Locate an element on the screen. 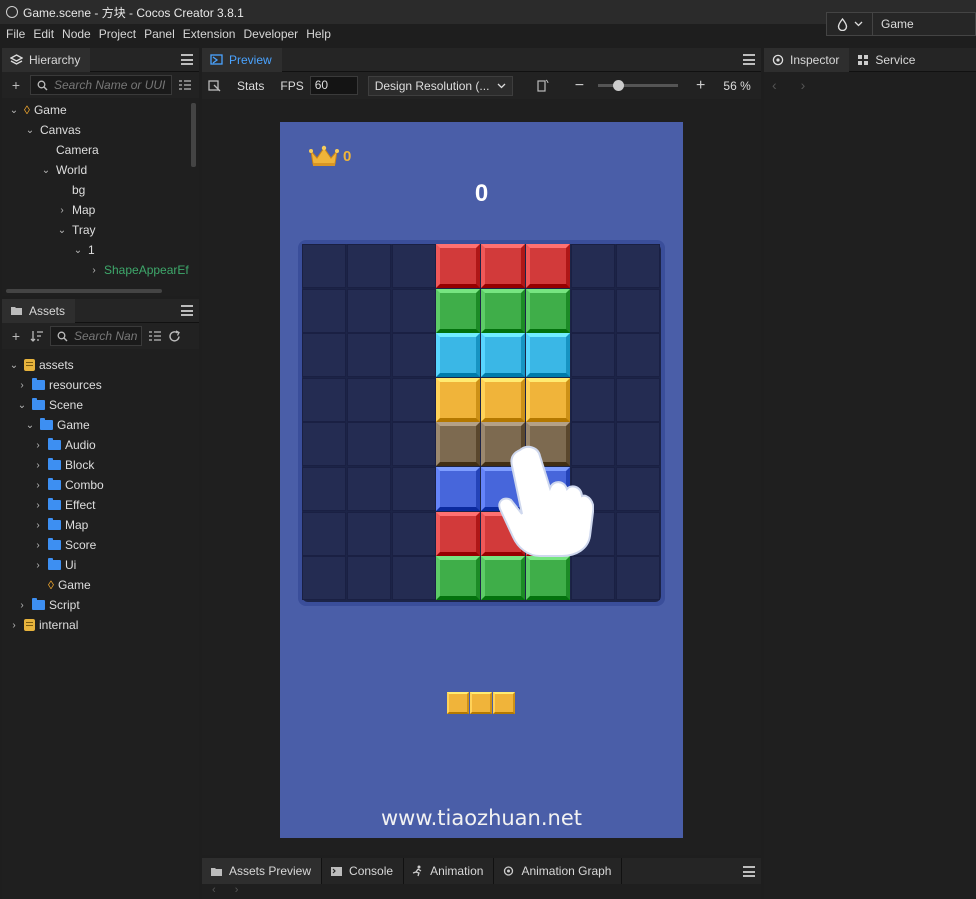 Image resolution: width=976 pixels, height=899 pixels. asset-tree-item: › Ui is located at coordinates (54, 565).